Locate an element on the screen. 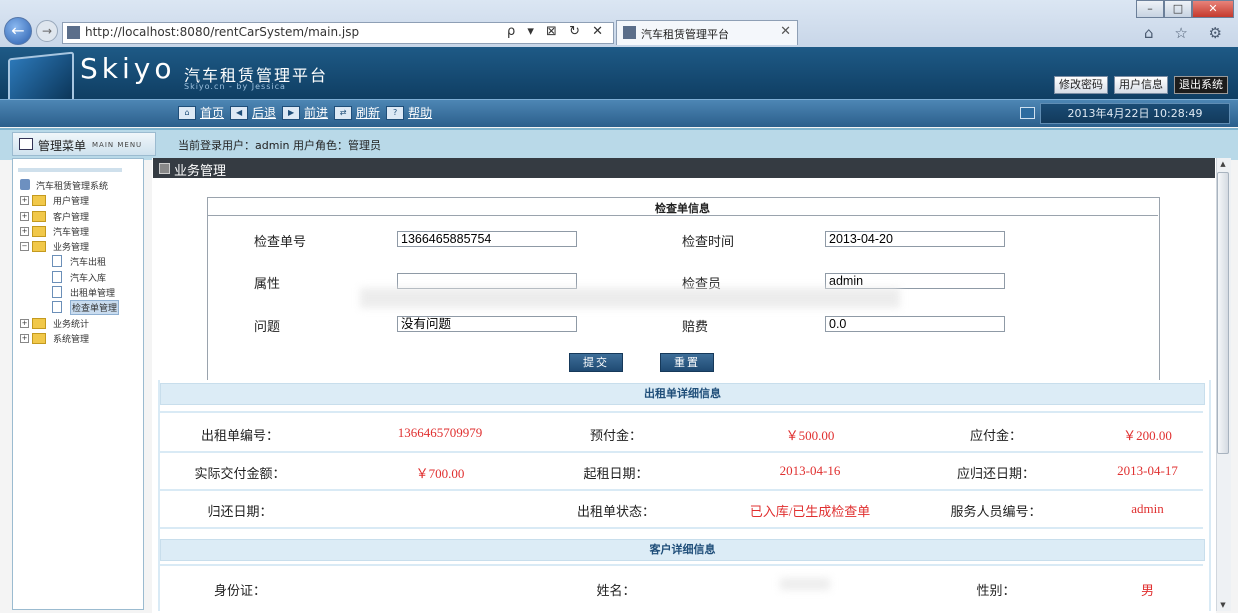  user-info-button: 用户信息 is located at coordinates (1141, 85).